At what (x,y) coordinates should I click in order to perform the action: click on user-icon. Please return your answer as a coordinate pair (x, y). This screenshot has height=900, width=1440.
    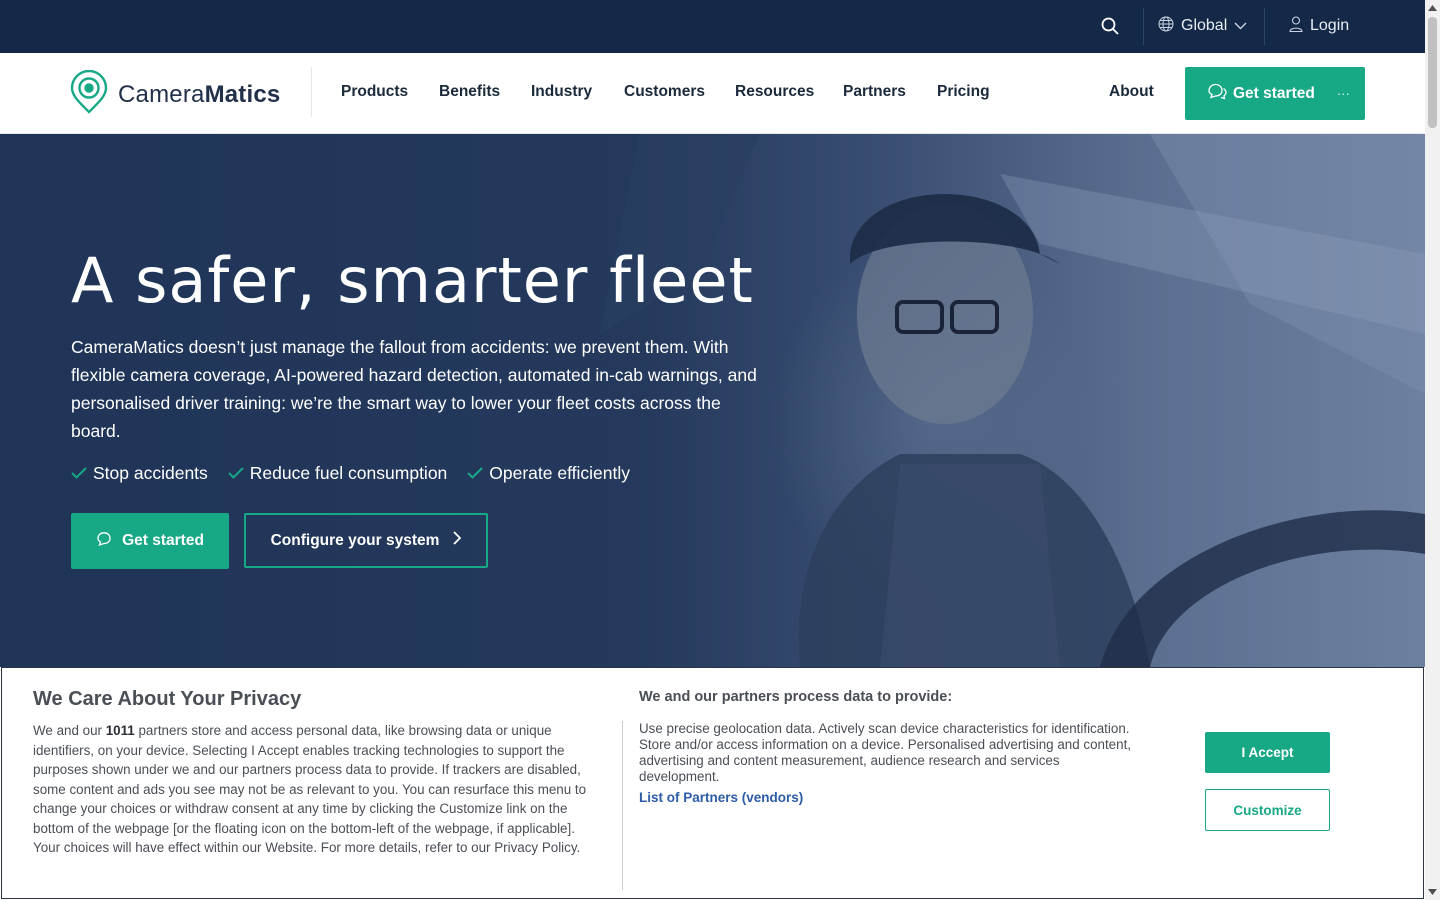
    Looking at the image, I should click on (1296, 26).